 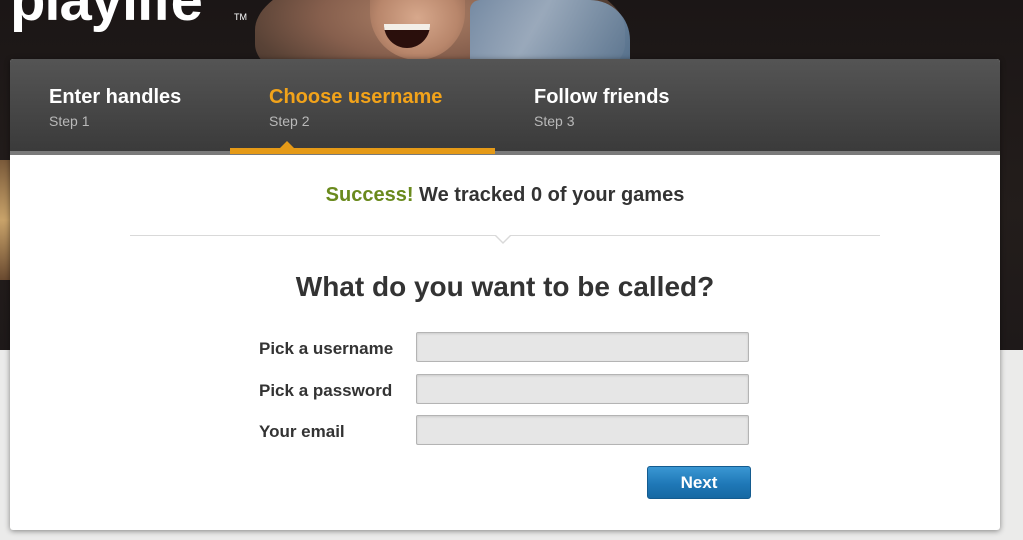 I want to click on step-title: Enter handles, so click(x=115, y=97).